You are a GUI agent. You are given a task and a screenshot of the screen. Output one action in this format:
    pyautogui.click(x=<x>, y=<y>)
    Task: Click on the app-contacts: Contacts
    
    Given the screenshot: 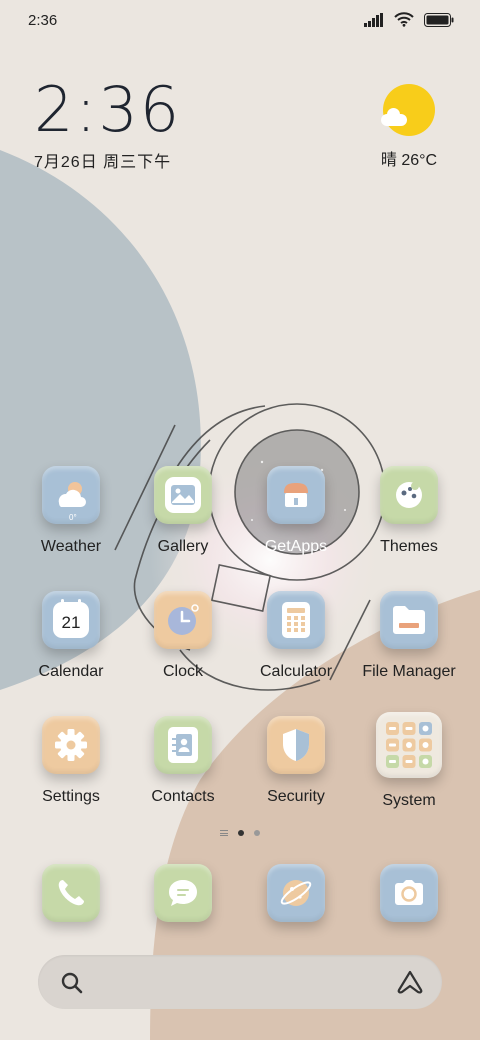 What is the action you would take?
    pyautogui.click(x=183, y=761)
    